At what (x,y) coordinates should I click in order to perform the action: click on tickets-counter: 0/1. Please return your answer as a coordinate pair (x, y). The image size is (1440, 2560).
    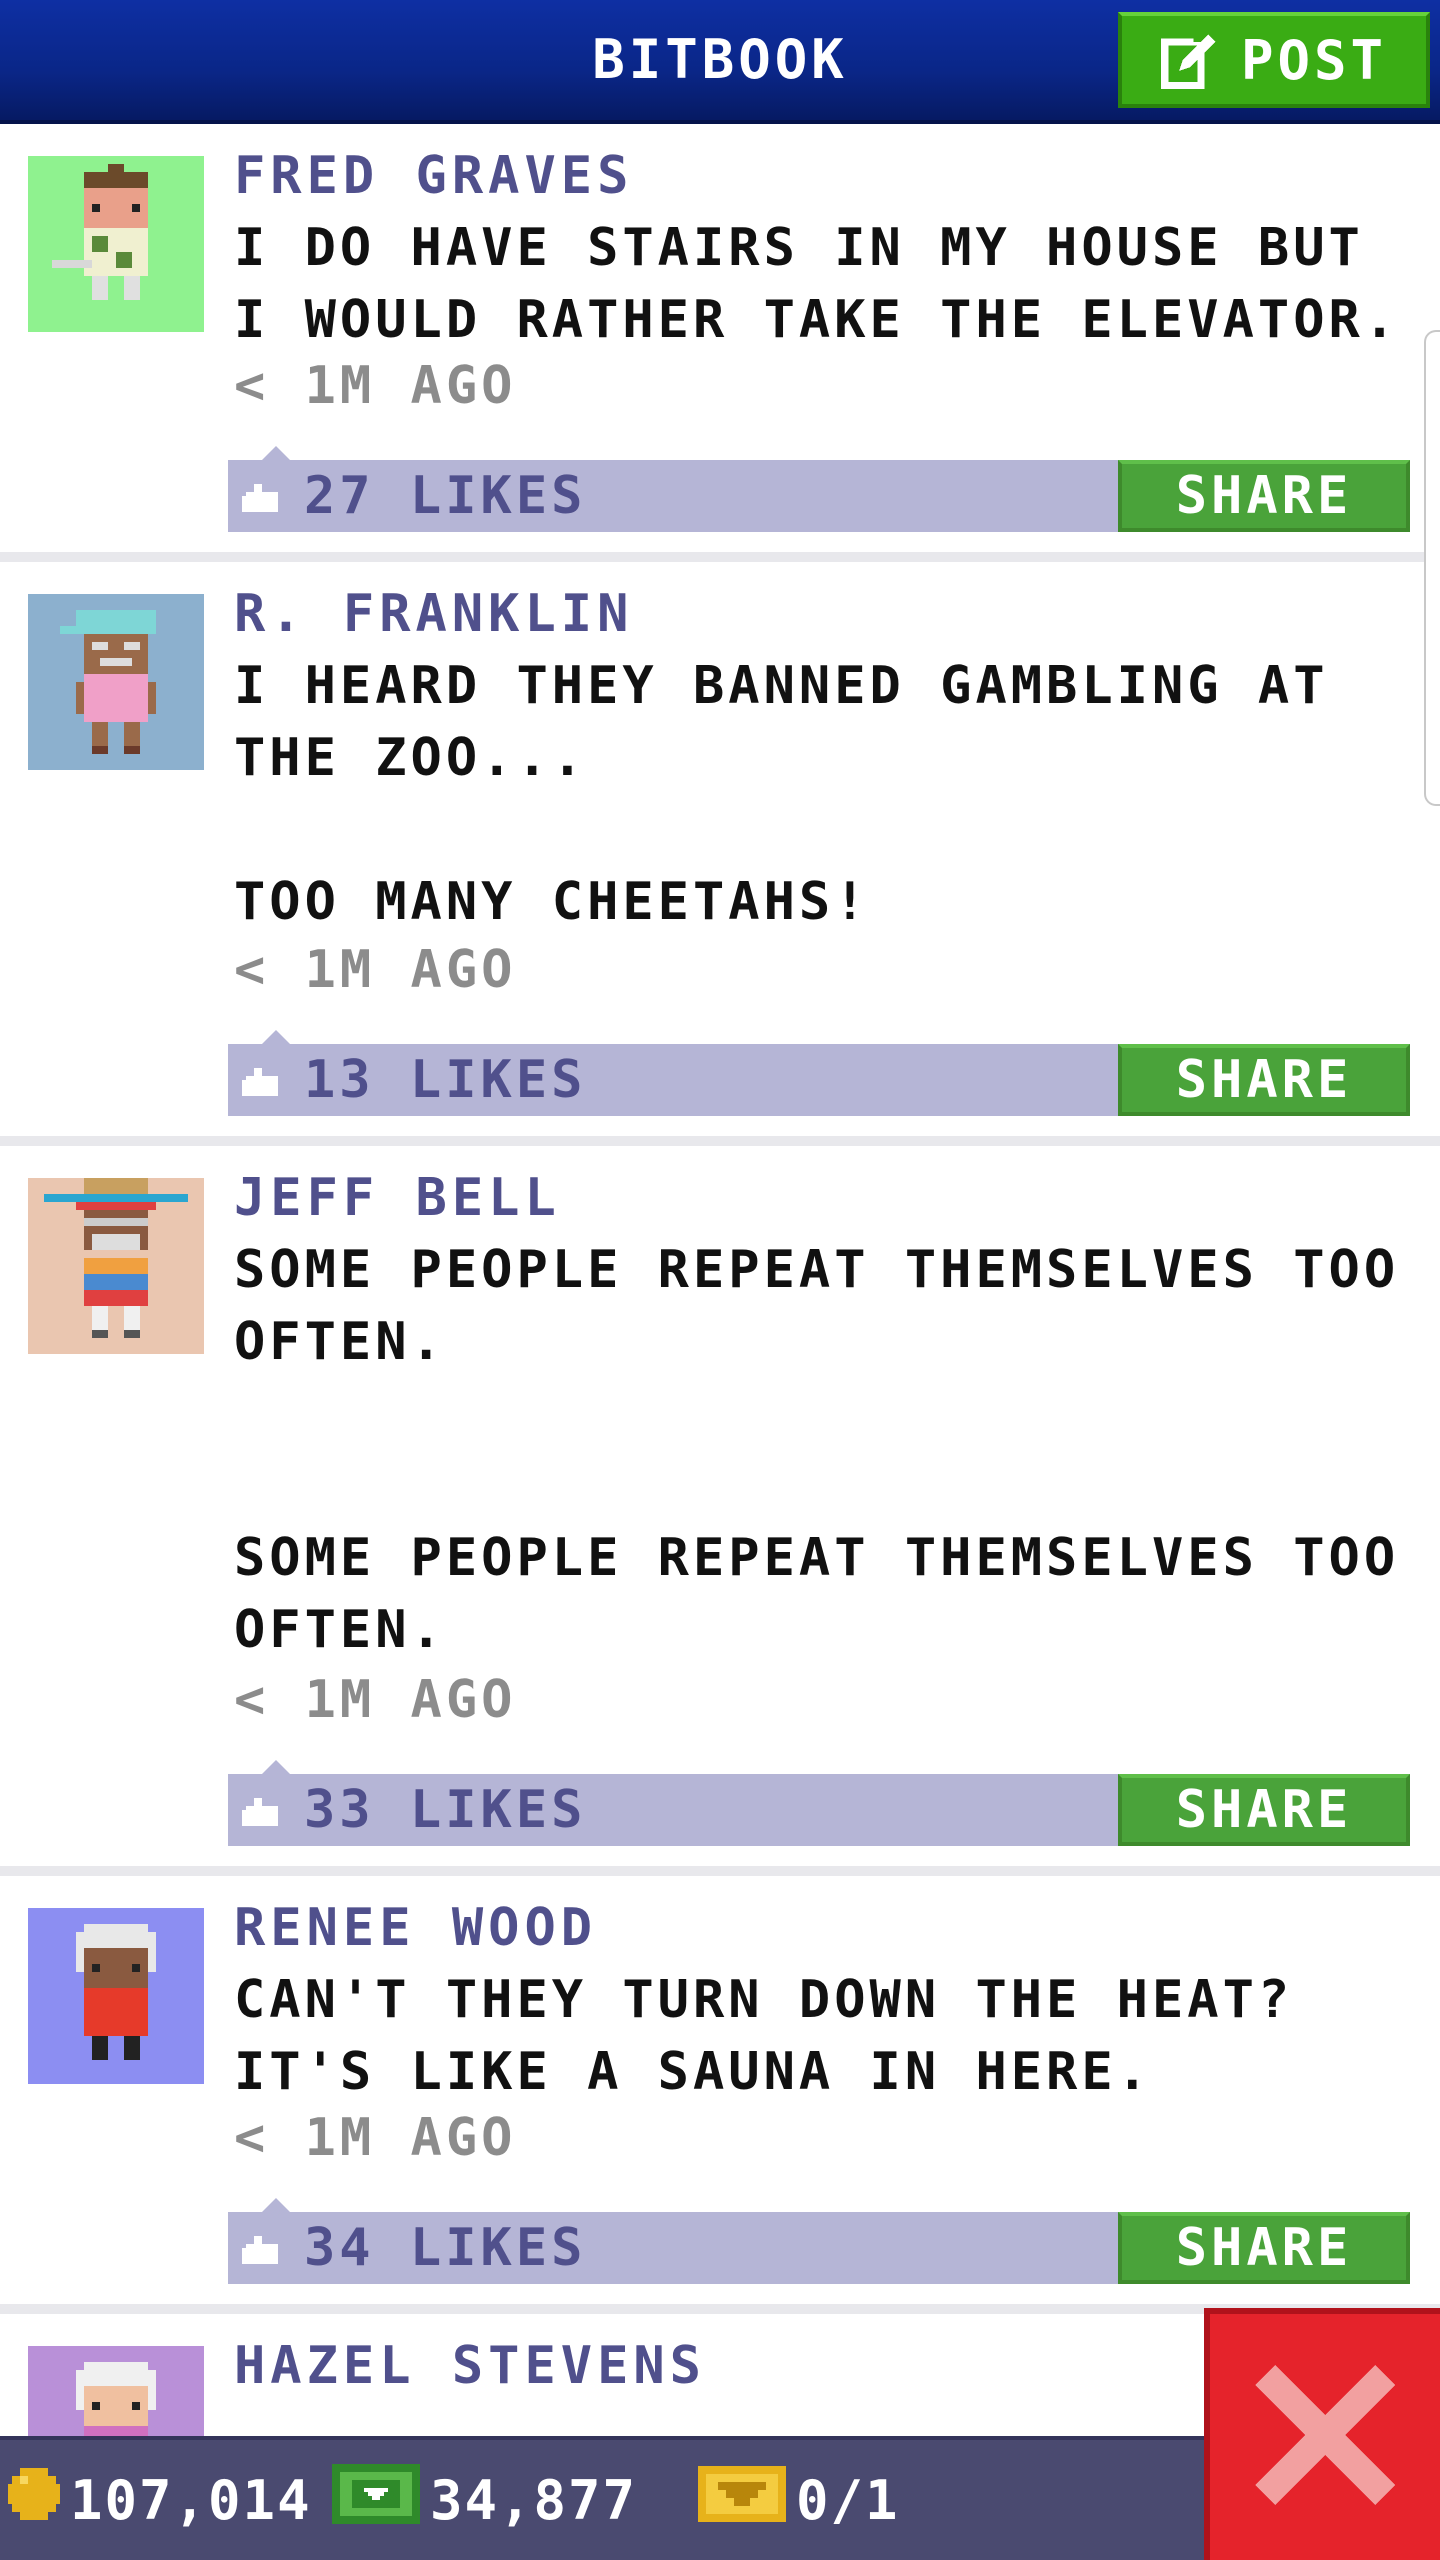
    Looking at the image, I should click on (799, 2500).